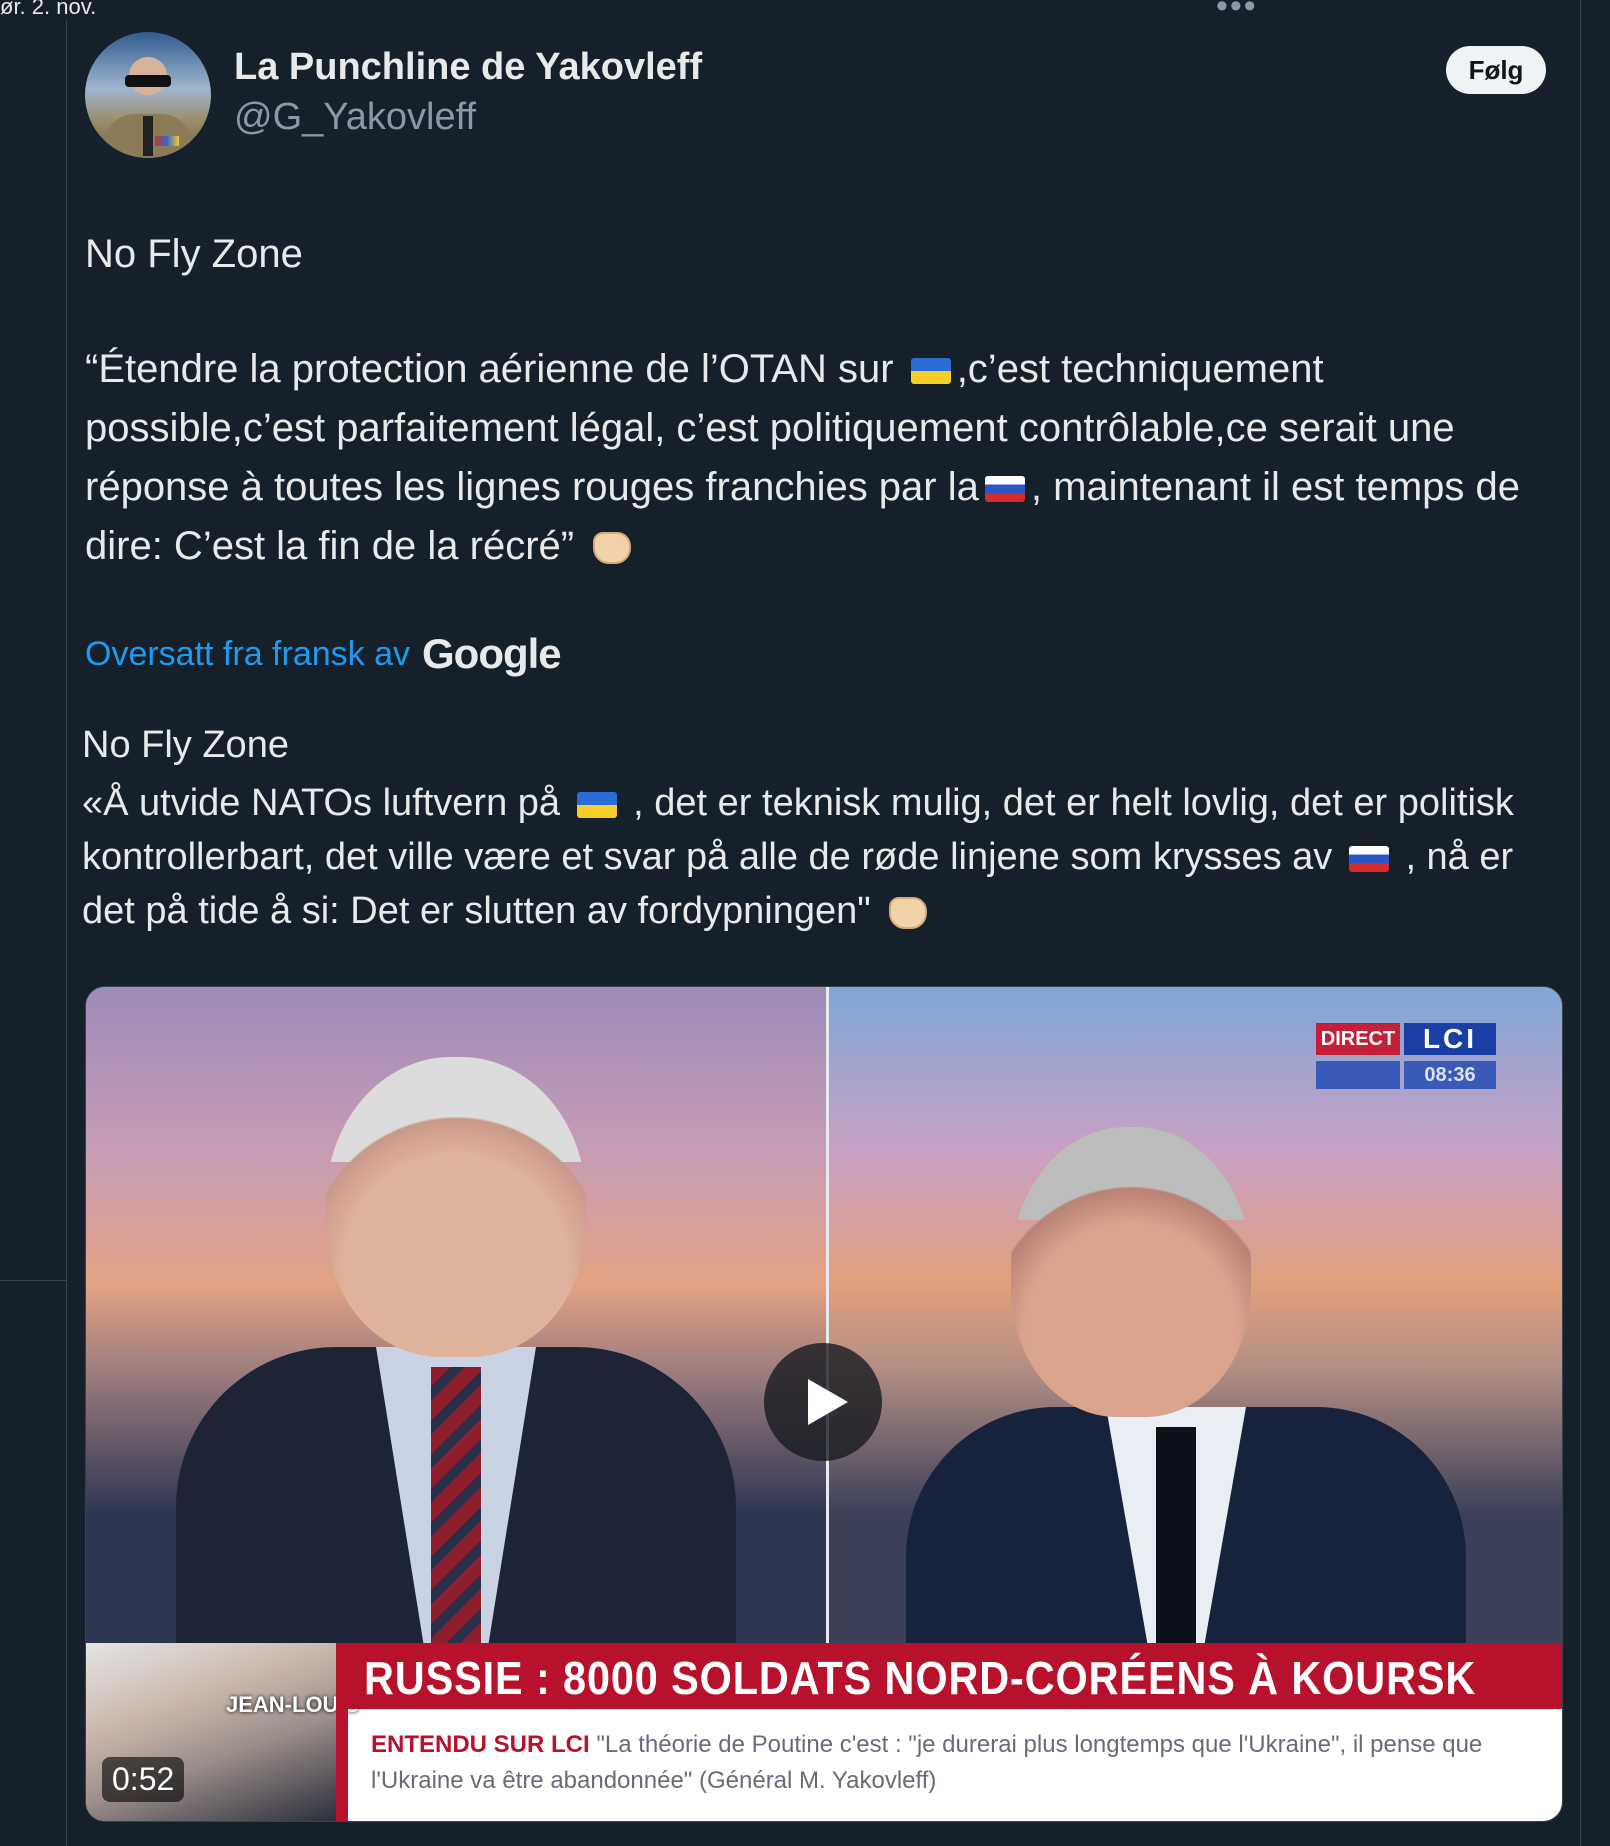  Describe the element at coordinates (456, 1207) in the screenshot. I see `guest-head` at that location.